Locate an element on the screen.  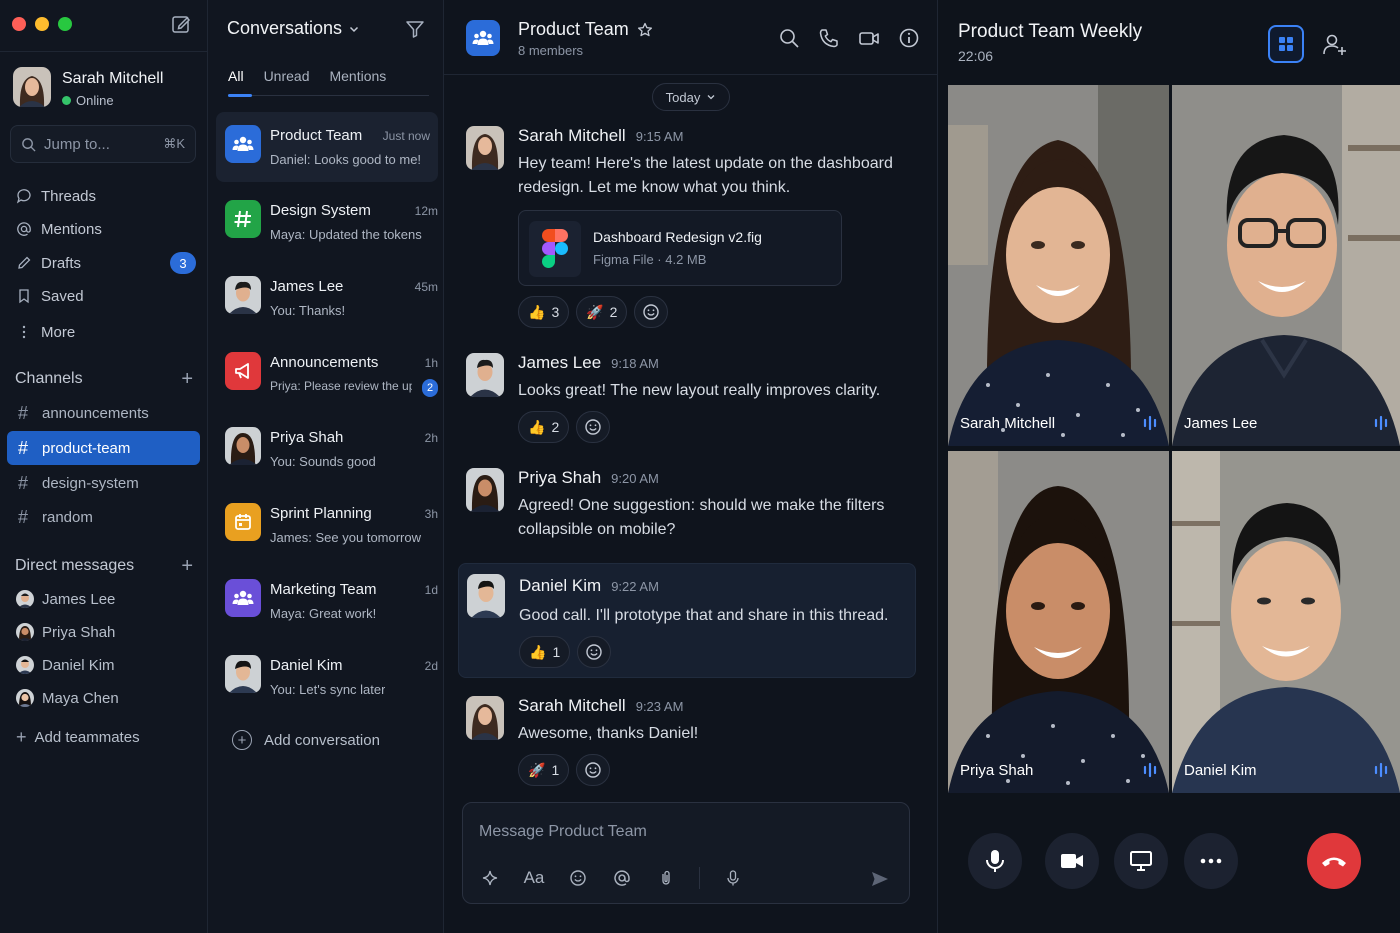
sparkle-icon is located at coordinates (490, 878).